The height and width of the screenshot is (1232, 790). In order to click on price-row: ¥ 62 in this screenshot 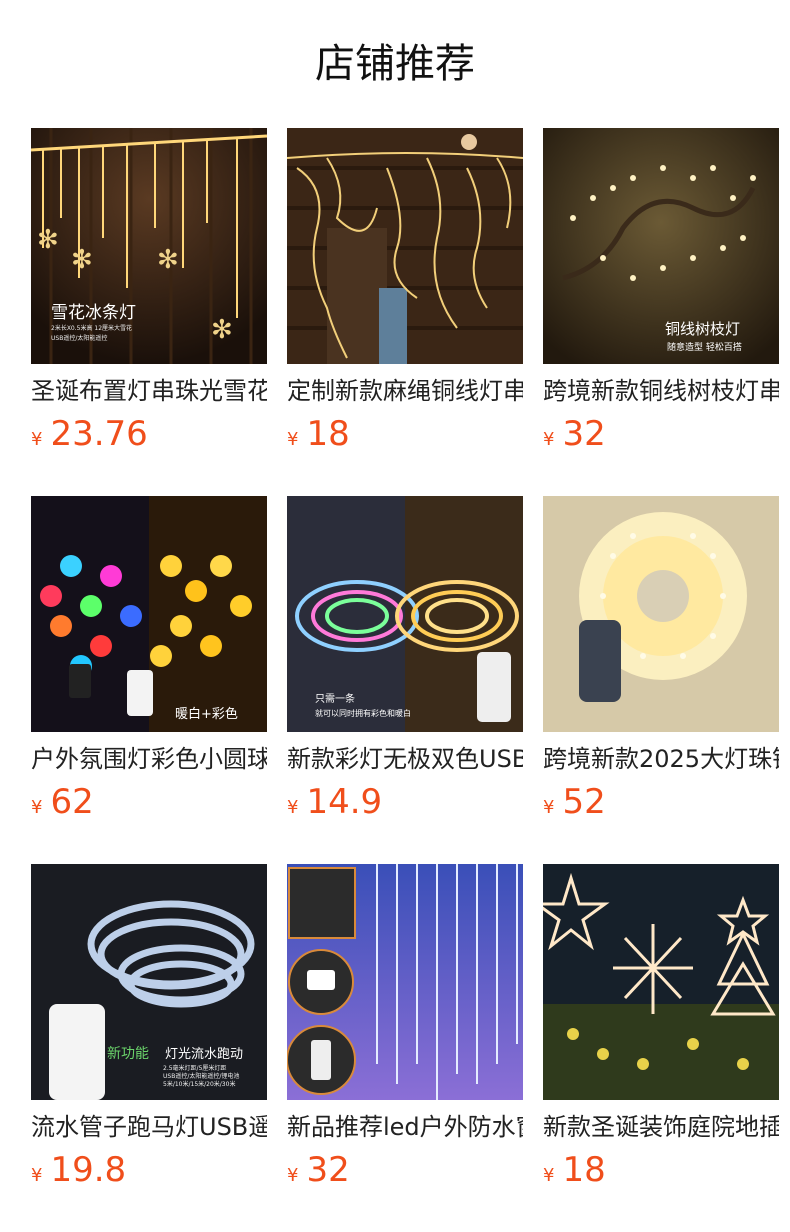, I will do `click(62, 804)`.